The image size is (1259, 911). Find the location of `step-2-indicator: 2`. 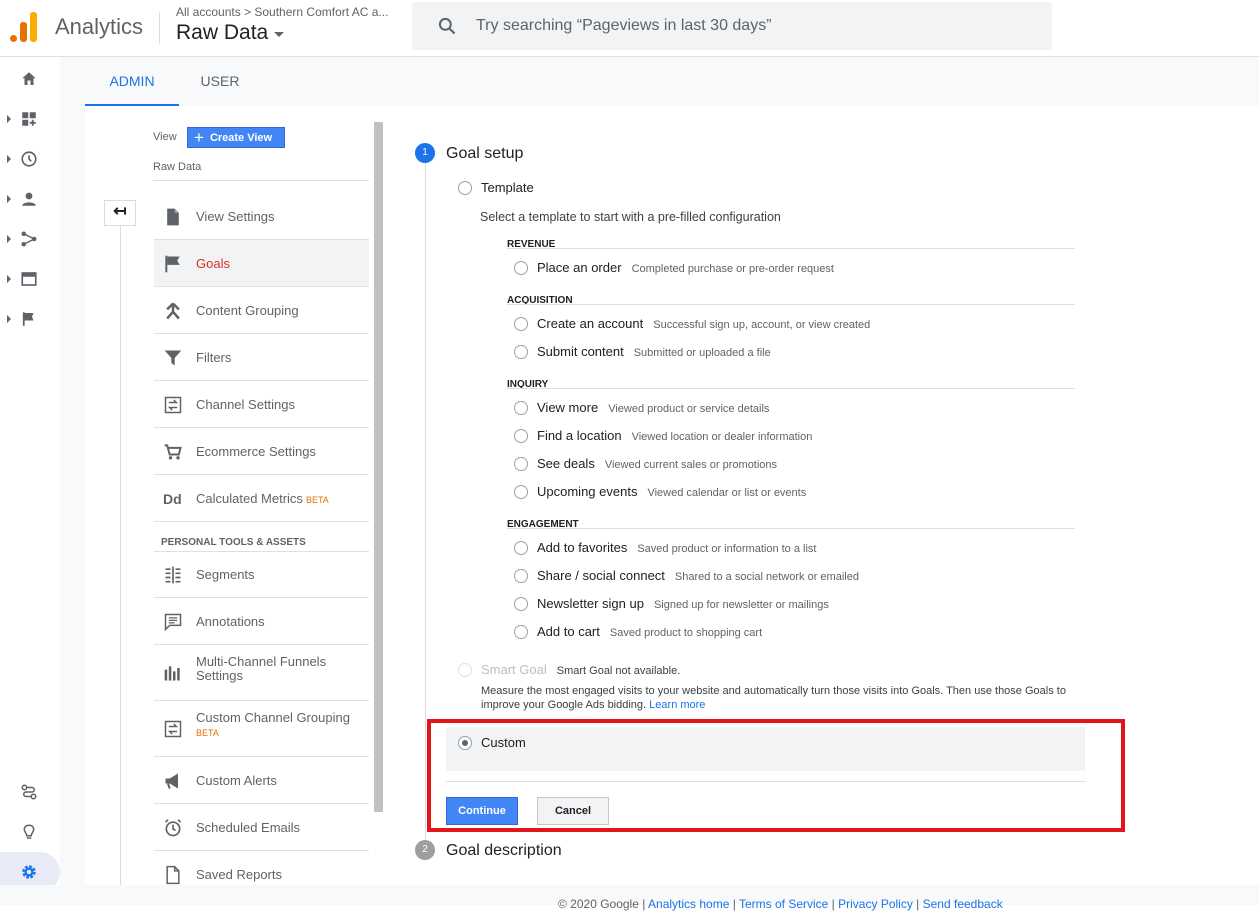

step-2-indicator: 2 is located at coordinates (425, 850).